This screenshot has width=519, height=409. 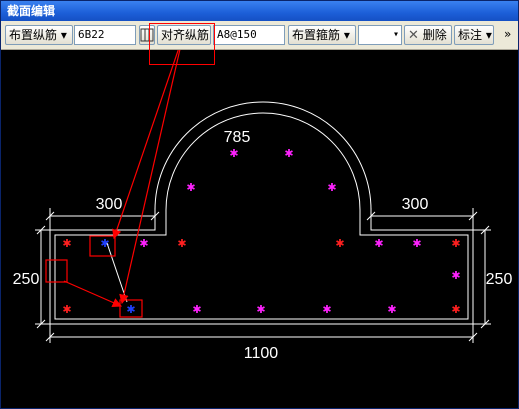 I want to click on dim-right-top: 300, so click(x=415, y=204).